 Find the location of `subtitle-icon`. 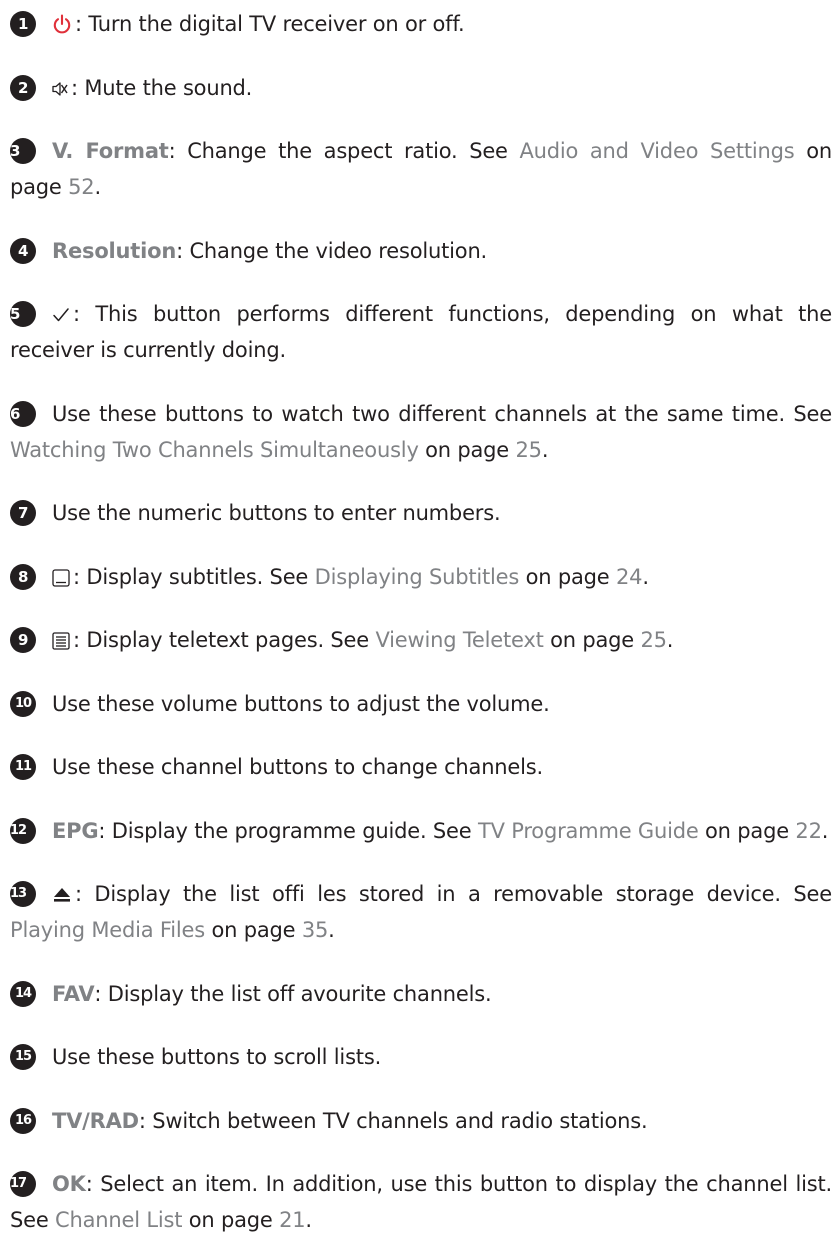

subtitle-icon is located at coordinates (61, 577).